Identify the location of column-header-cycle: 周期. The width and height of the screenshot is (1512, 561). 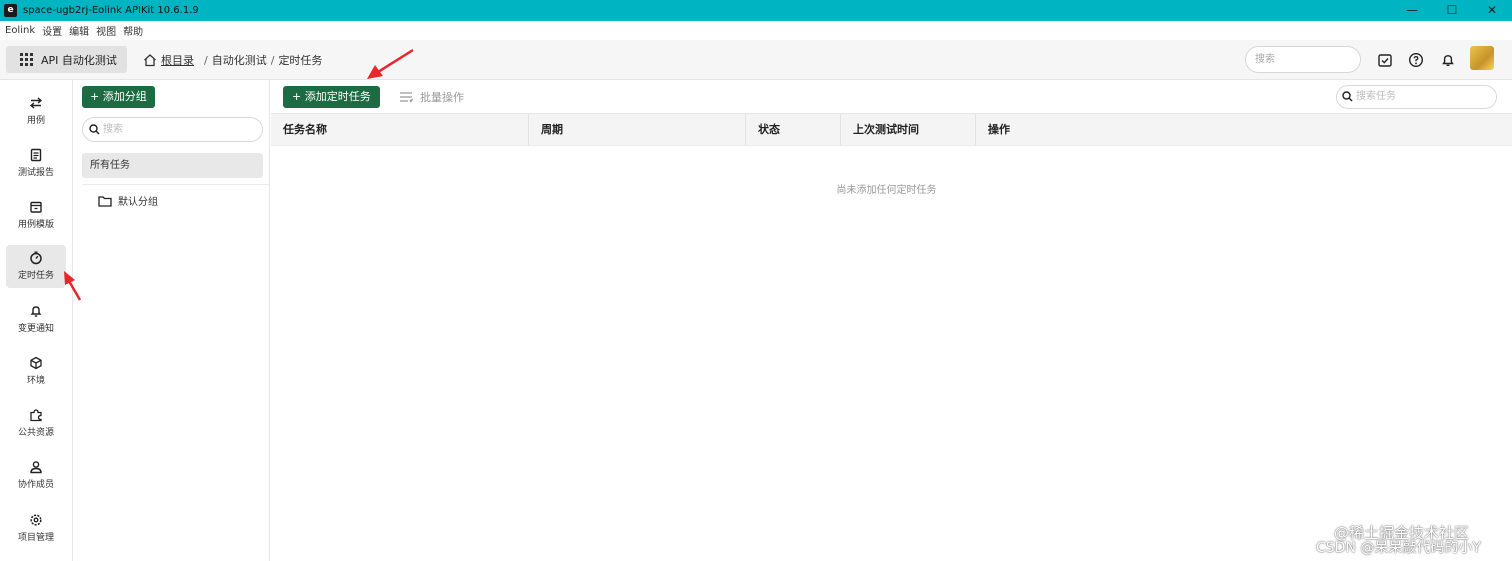
(637, 129).